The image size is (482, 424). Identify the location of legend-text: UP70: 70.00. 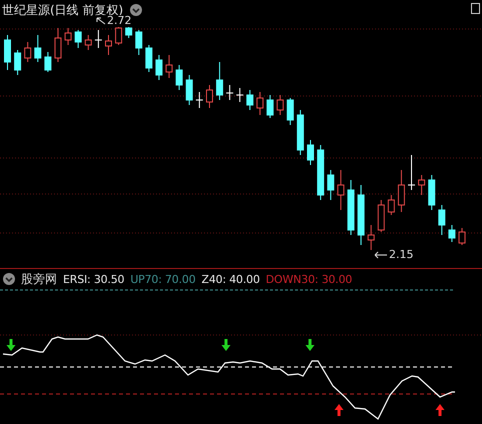
(163, 279).